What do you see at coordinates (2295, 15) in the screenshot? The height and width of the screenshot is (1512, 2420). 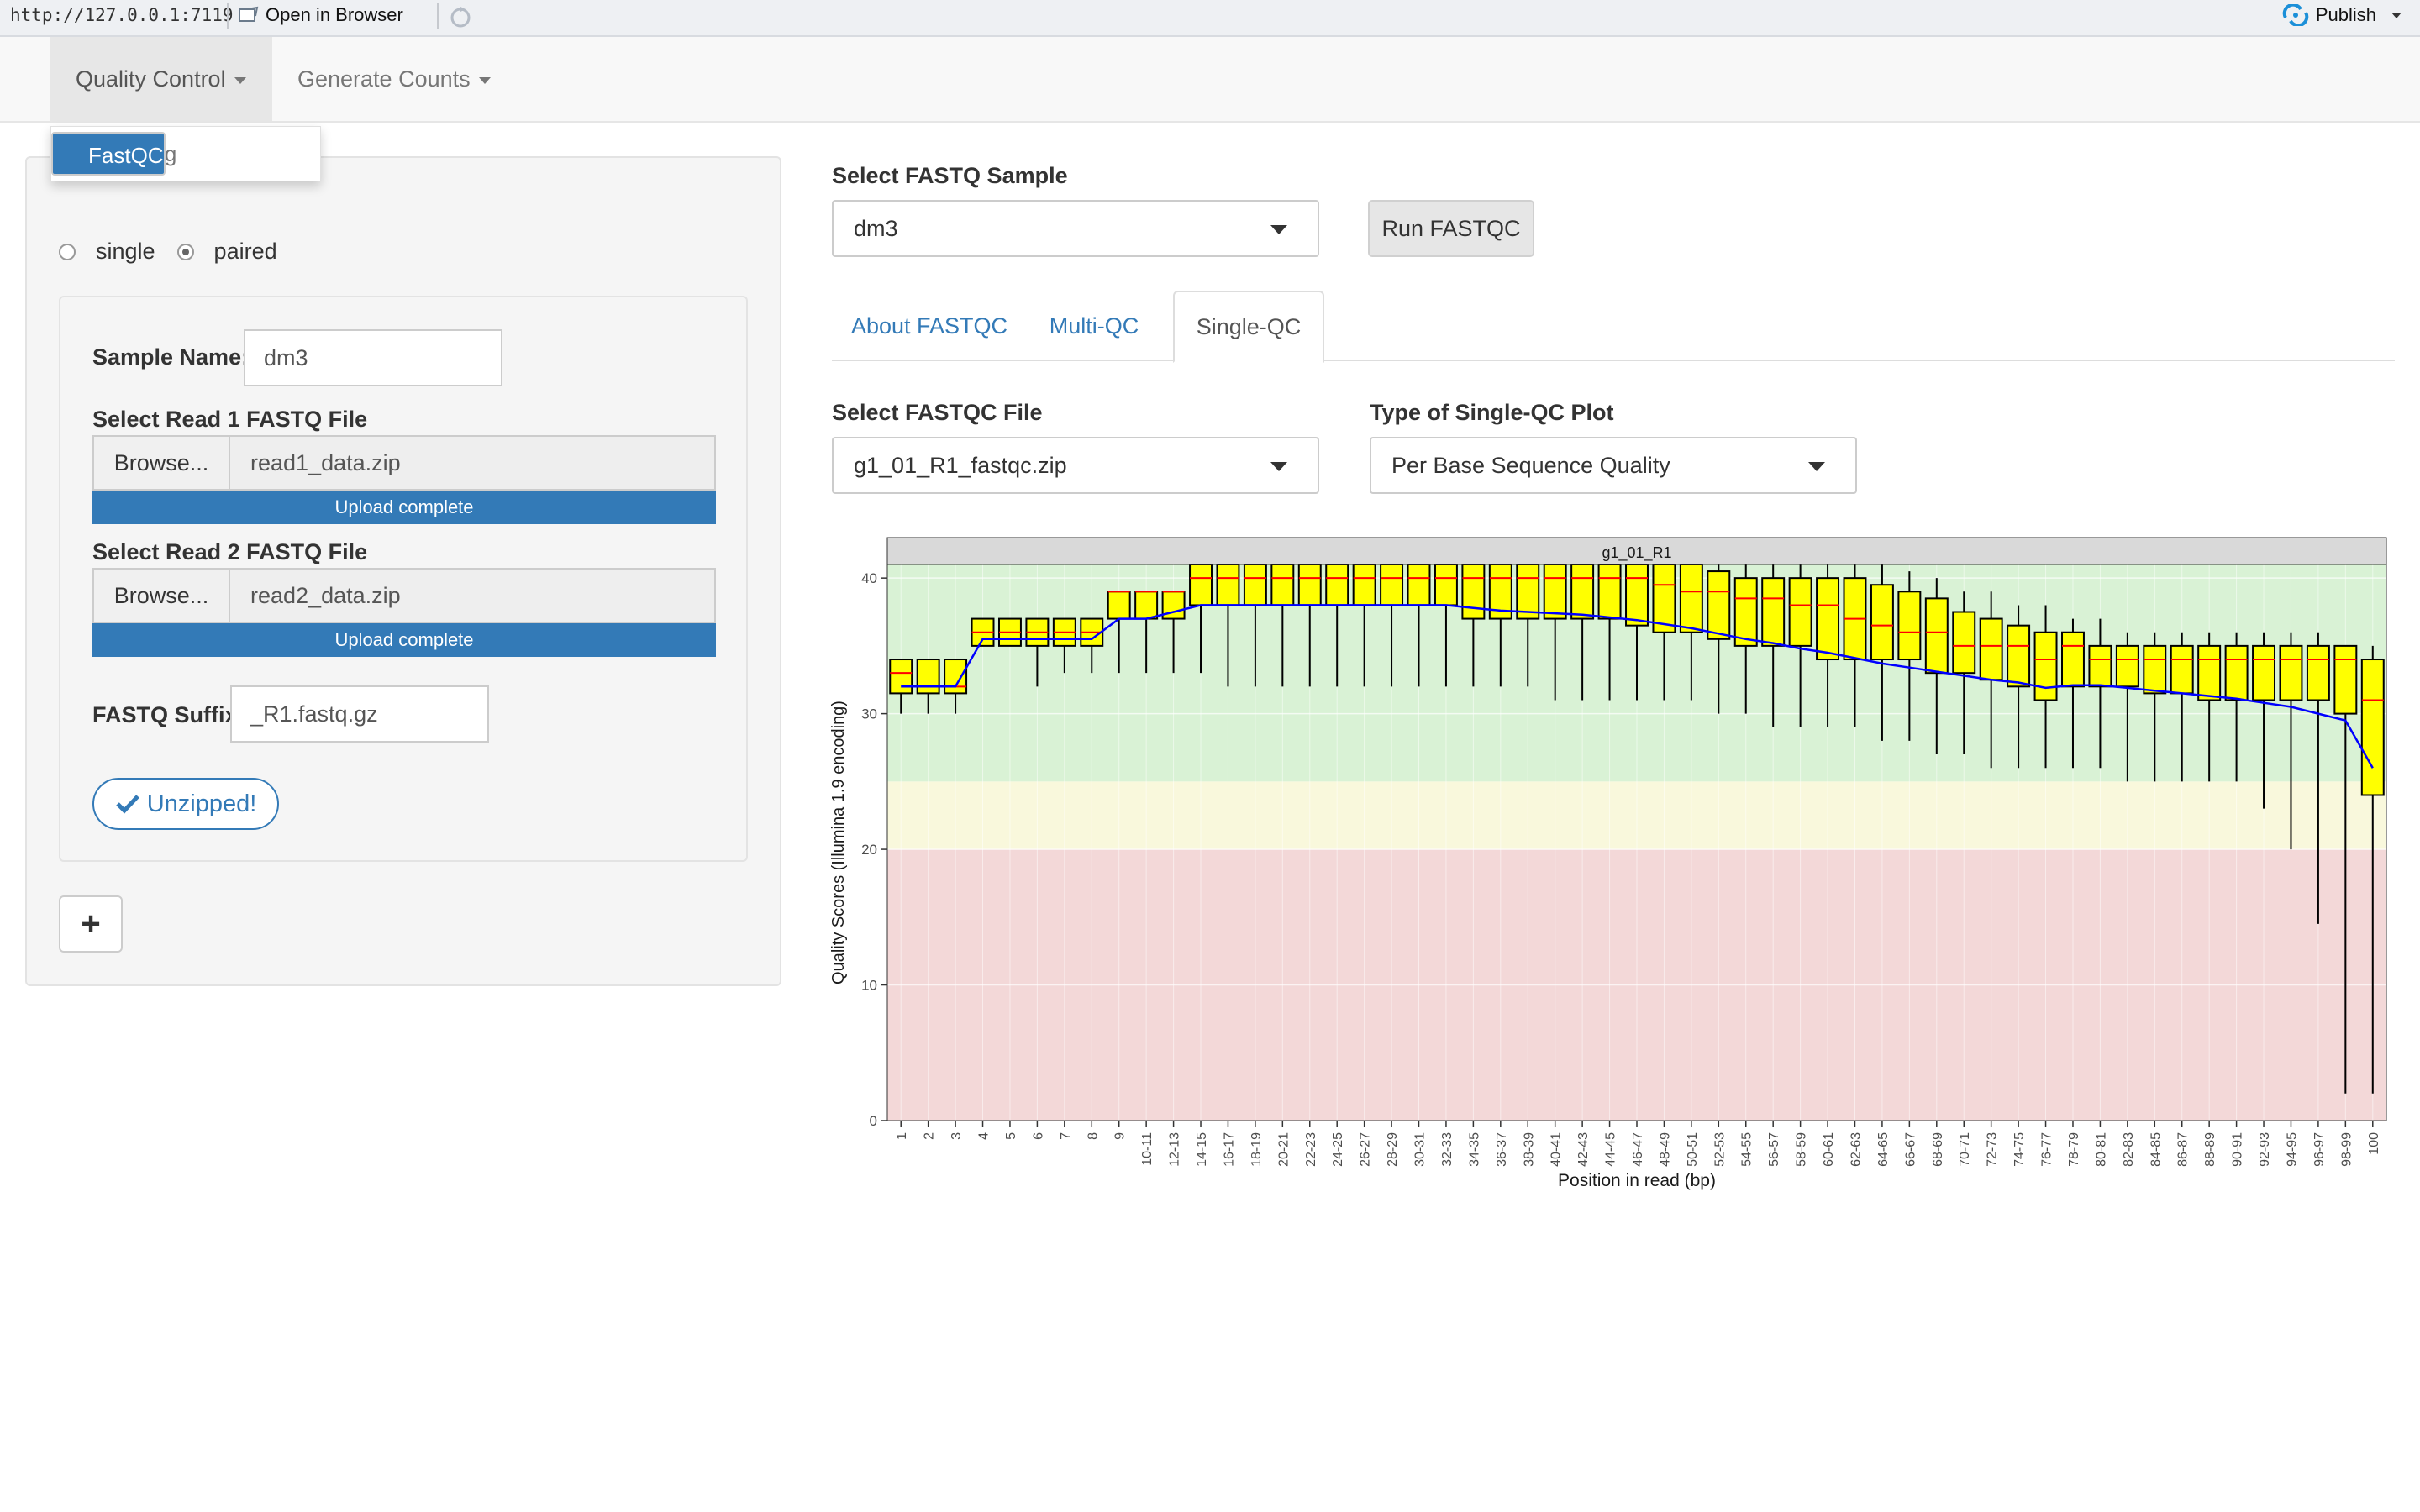 I see `publish-icon` at bounding box center [2295, 15].